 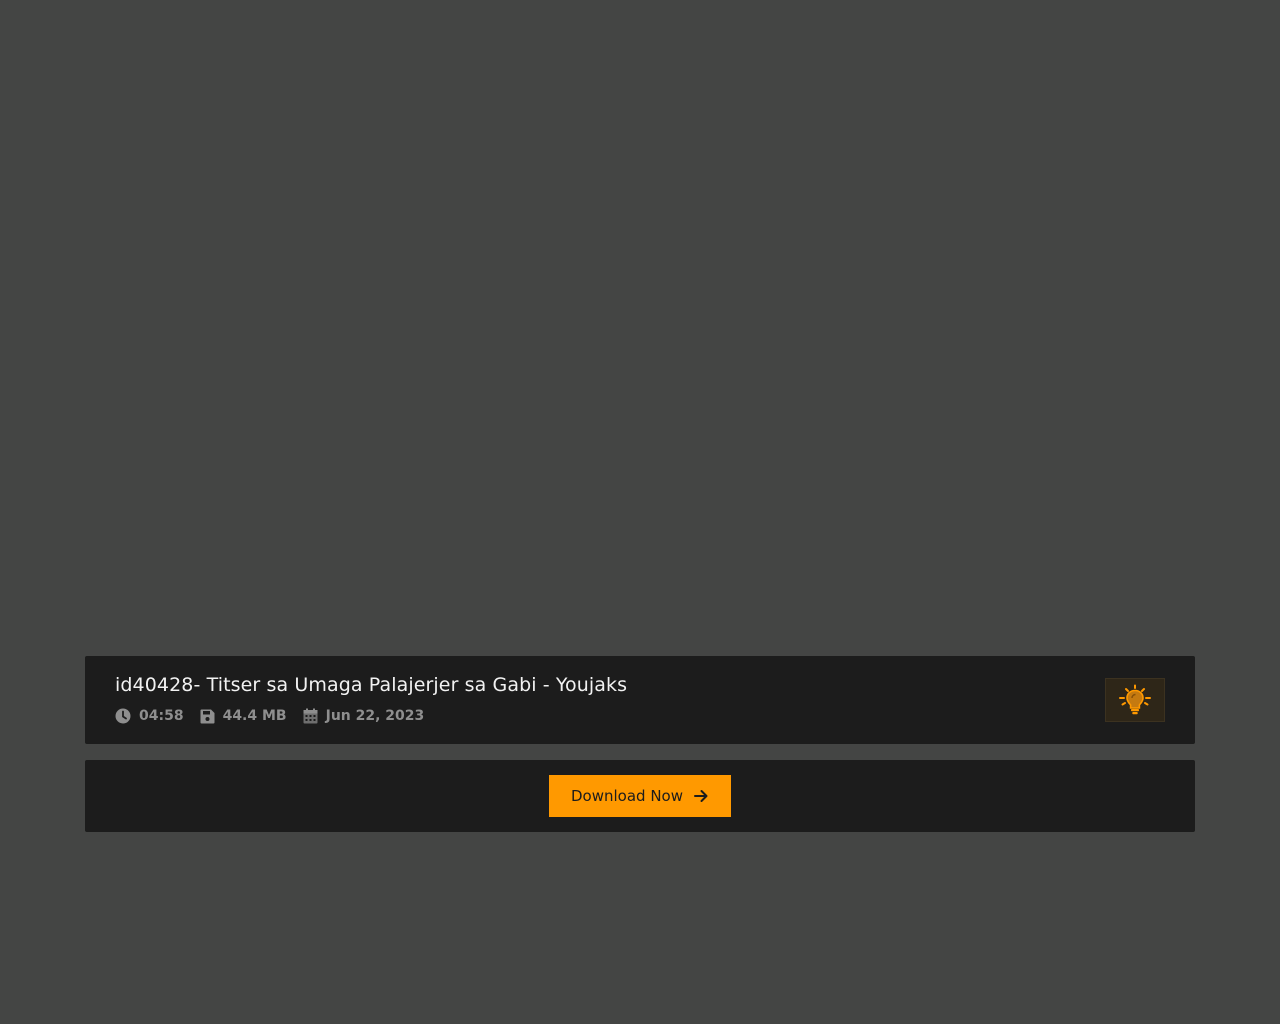 I want to click on size-meta: 44.4 MB, so click(x=243, y=716).